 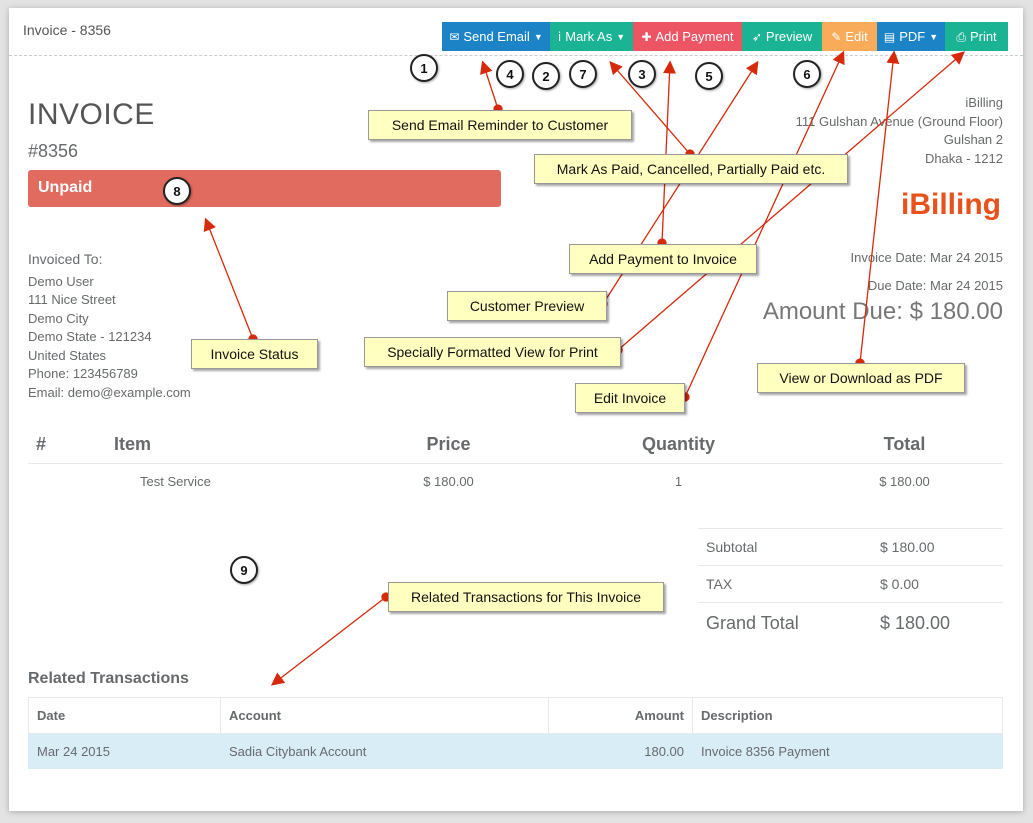 What do you see at coordinates (678, 481) in the screenshot?
I see `item-quantity: 1` at bounding box center [678, 481].